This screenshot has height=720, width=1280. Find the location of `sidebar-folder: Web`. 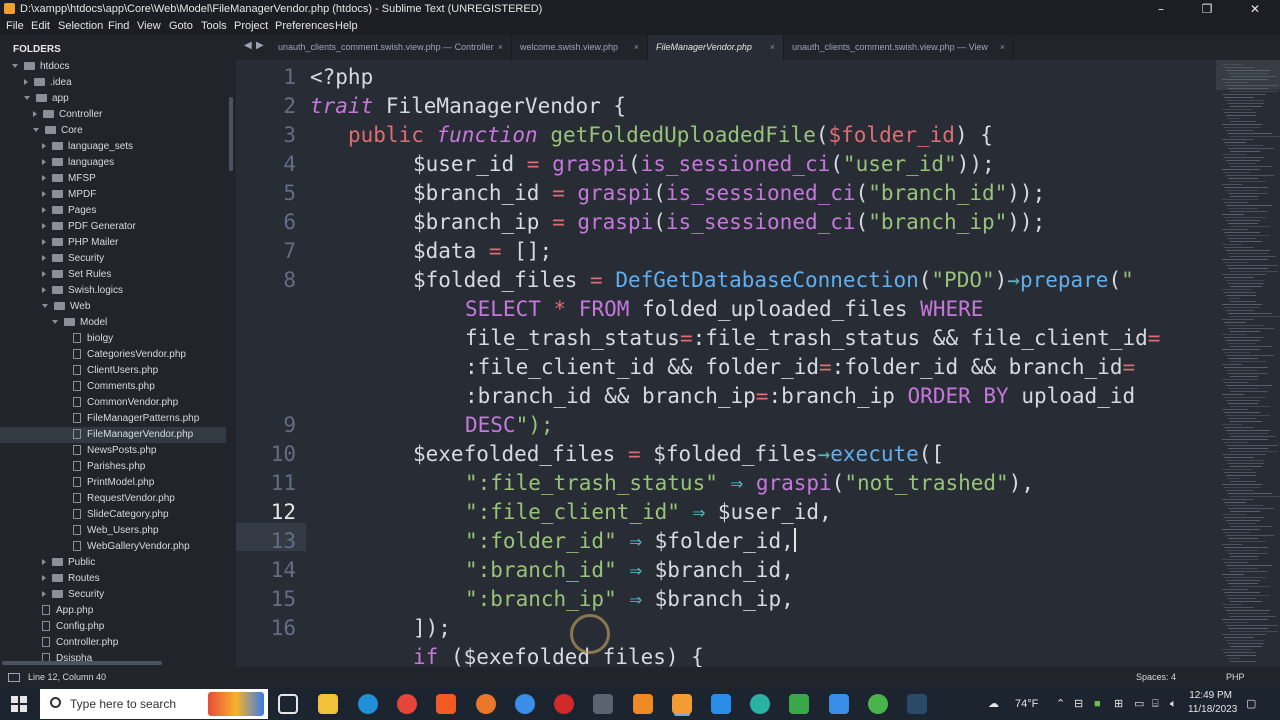

sidebar-folder: Web is located at coordinates (113, 307).